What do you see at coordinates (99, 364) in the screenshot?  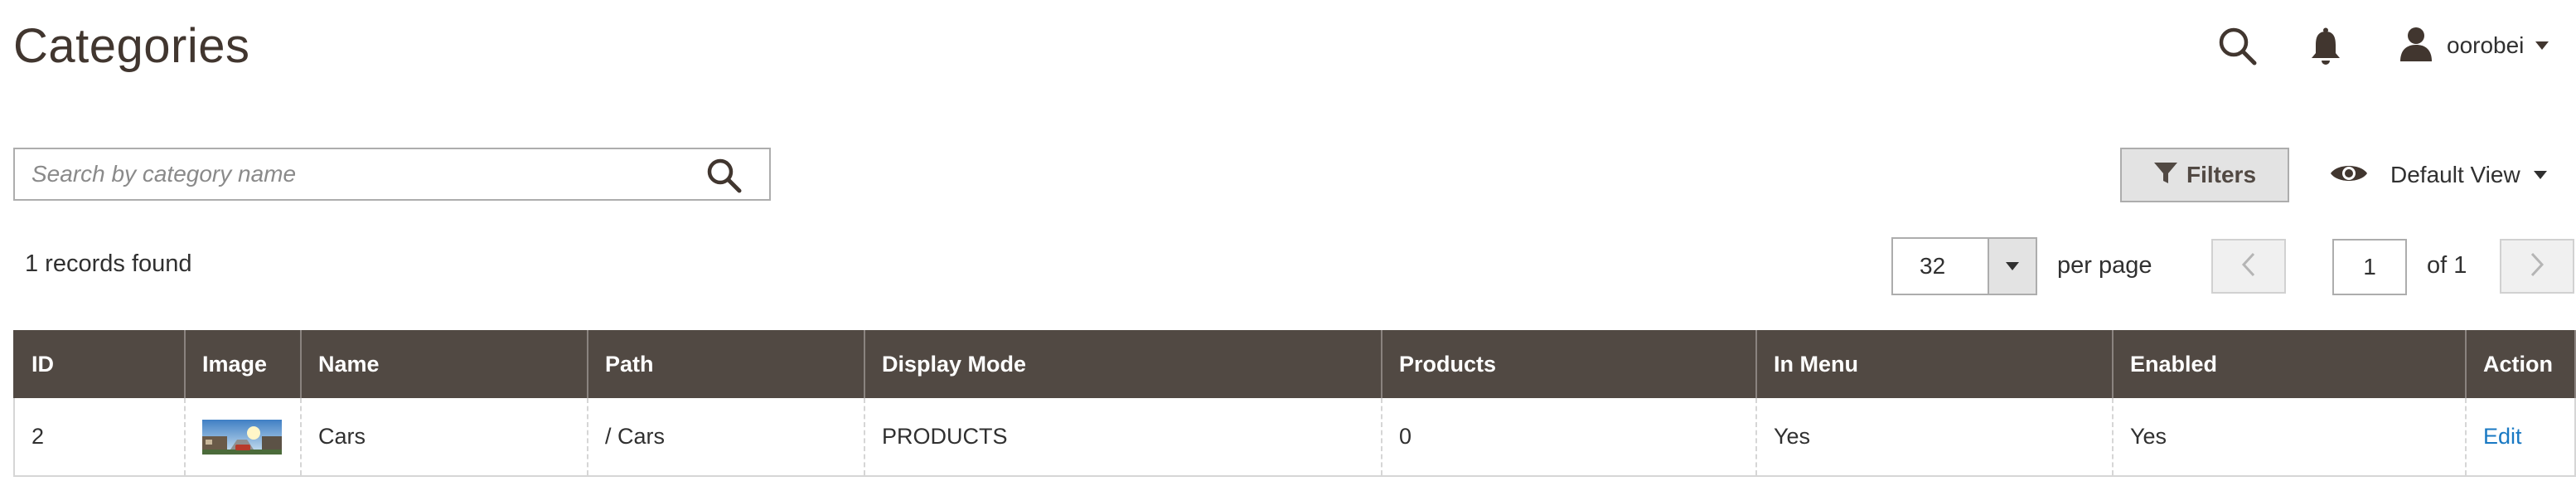 I see `column-header-id: ID` at bounding box center [99, 364].